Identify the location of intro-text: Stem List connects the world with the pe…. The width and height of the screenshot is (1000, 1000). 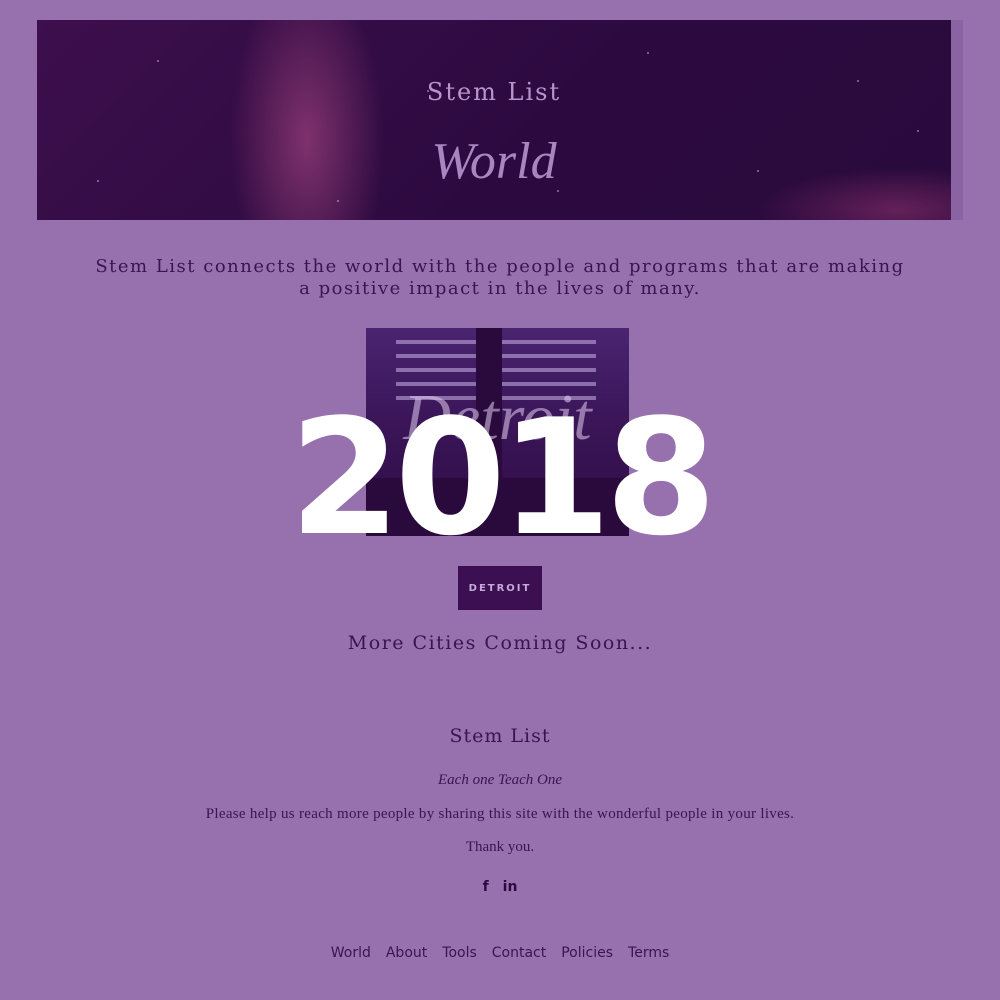
(500, 277).